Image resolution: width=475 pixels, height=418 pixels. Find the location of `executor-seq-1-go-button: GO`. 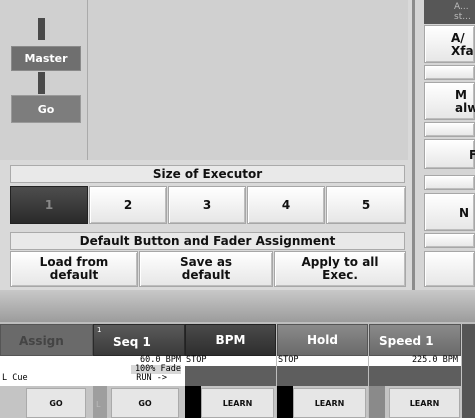

executor-seq-1-go-button: GO is located at coordinates (145, 403).